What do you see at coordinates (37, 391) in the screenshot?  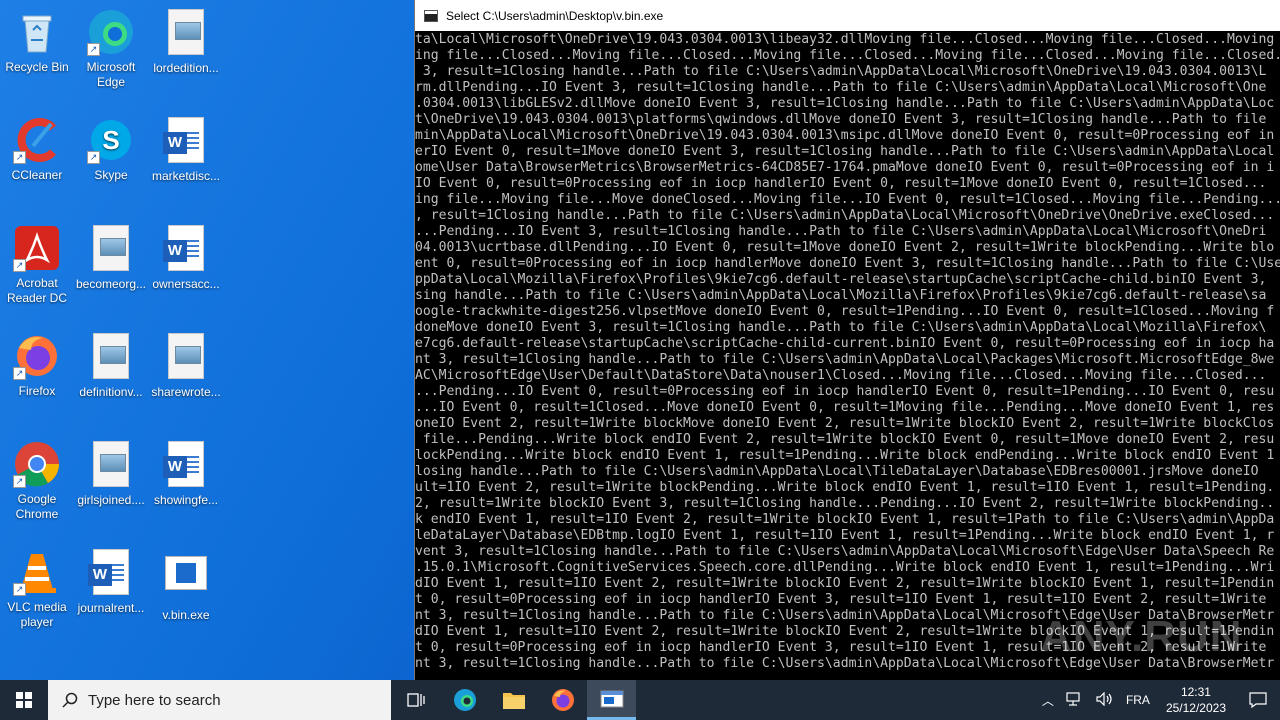 I see `desktop-icon-label: Firefox` at bounding box center [37, 391].